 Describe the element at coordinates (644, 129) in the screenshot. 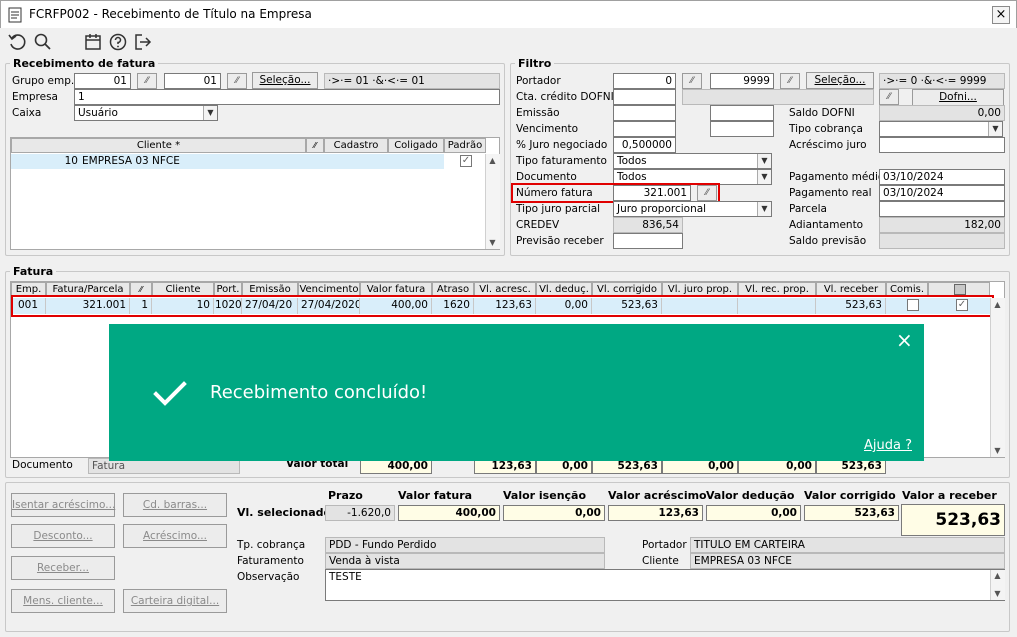

I see `vencimento-de-field` at that location.